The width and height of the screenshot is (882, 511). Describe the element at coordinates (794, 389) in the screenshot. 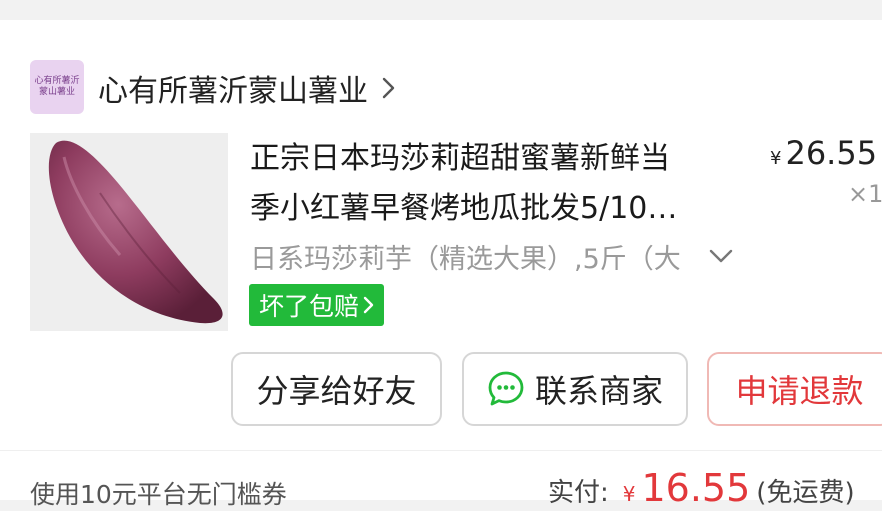

I see `refund-button: 申请退款` at that location.